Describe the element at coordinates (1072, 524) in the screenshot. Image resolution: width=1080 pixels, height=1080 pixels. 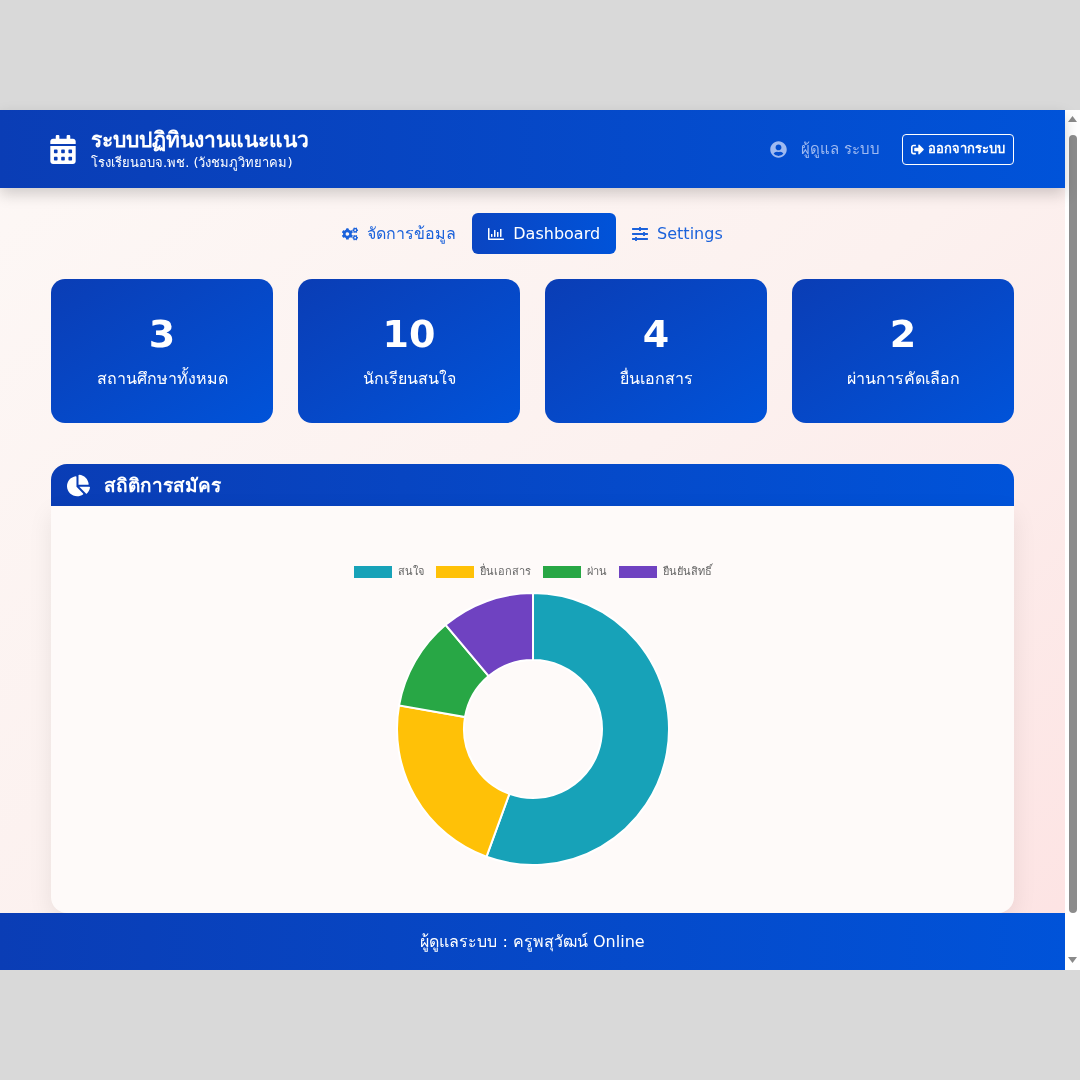
I see `scrollbar-thumb` at that location.